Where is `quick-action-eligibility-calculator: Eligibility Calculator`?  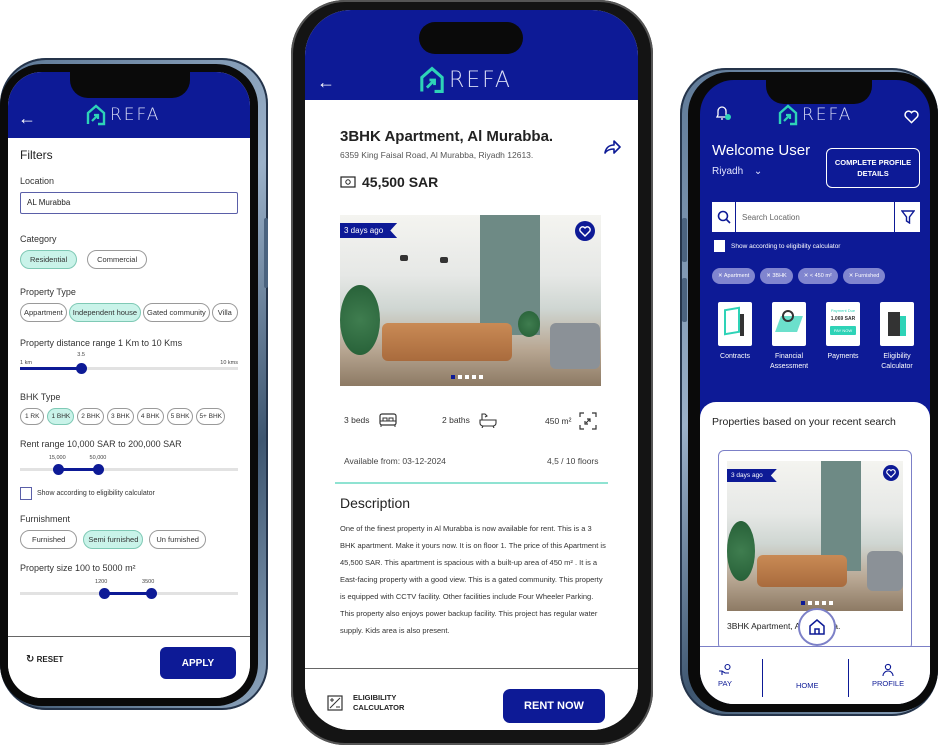 quick-action-eligibility-calculator: Eligibility Calculator is located at coordinates (897, 337).